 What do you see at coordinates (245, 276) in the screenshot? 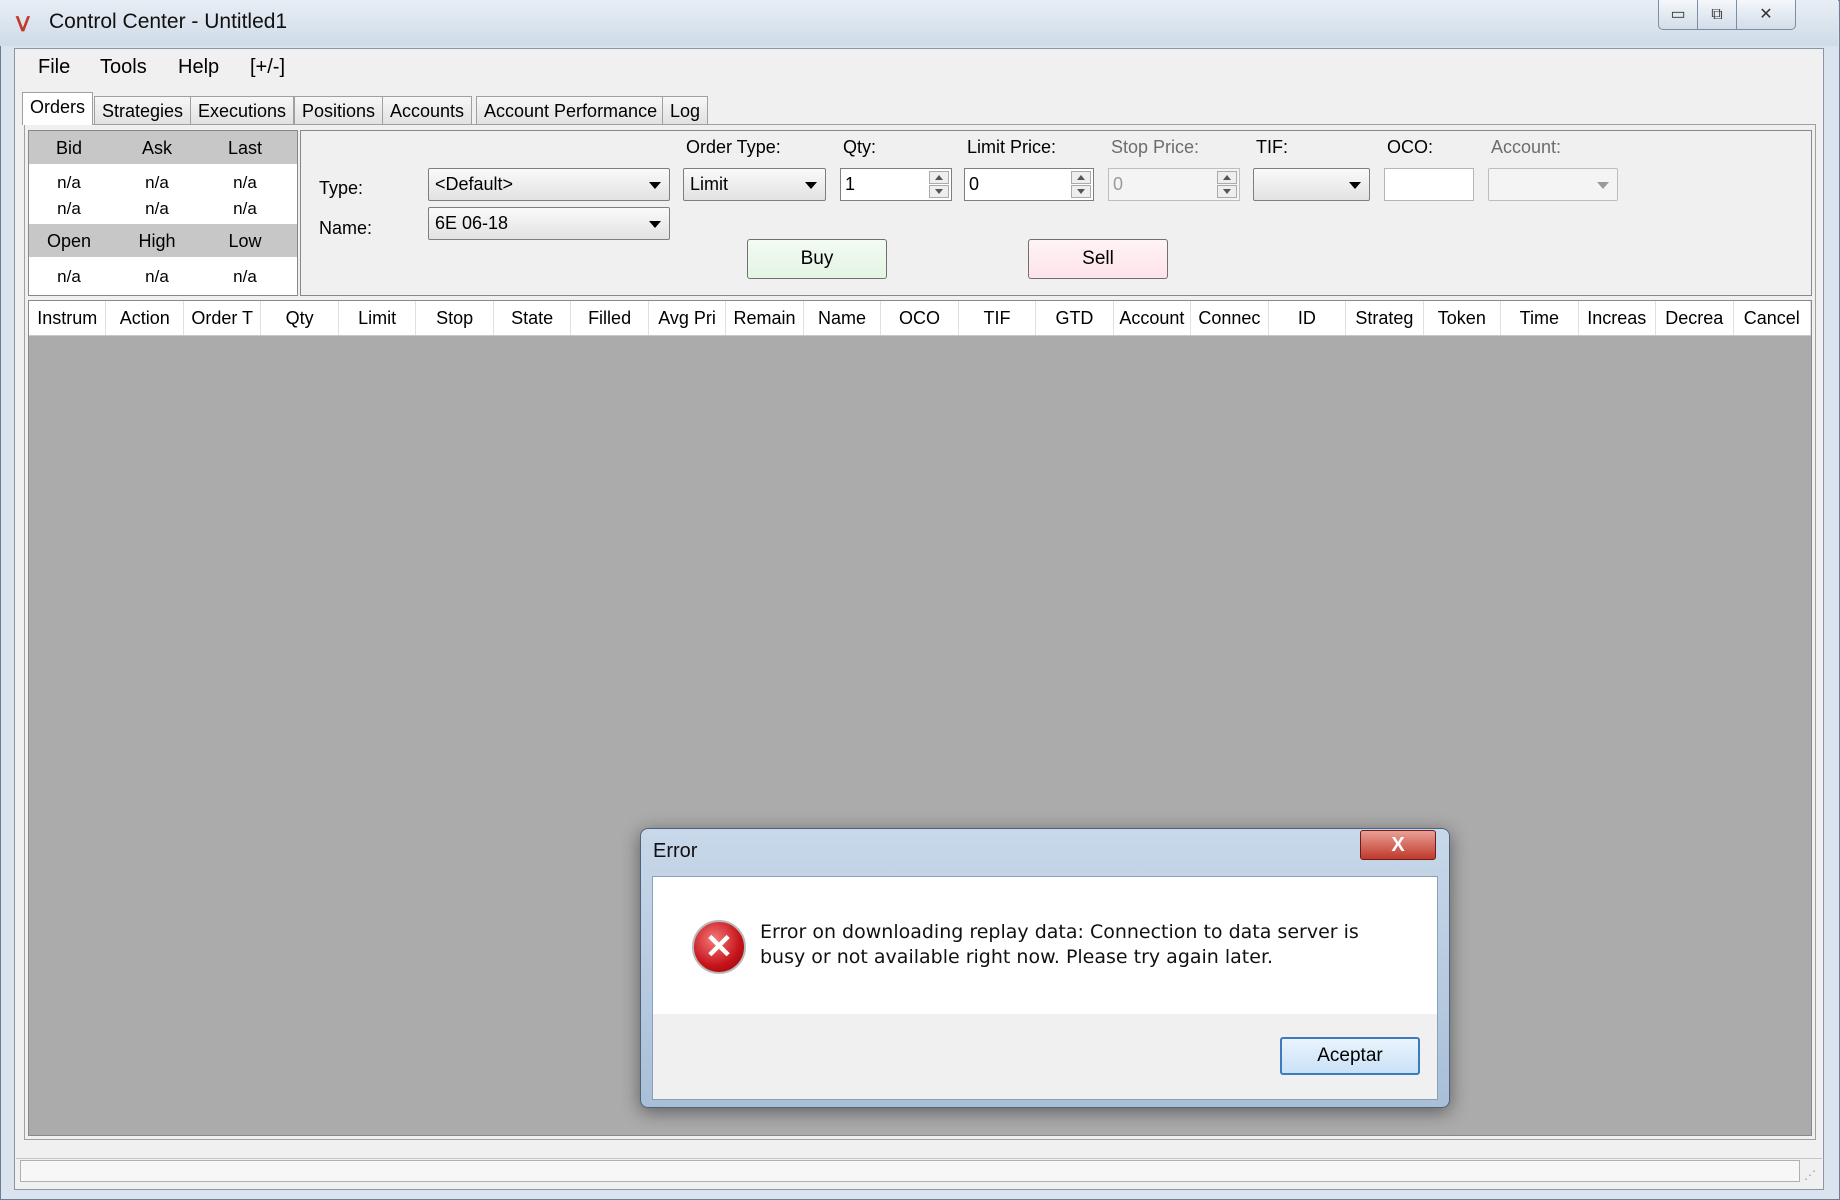
I see `low-value: n/a` at bounding box center [245, 276].